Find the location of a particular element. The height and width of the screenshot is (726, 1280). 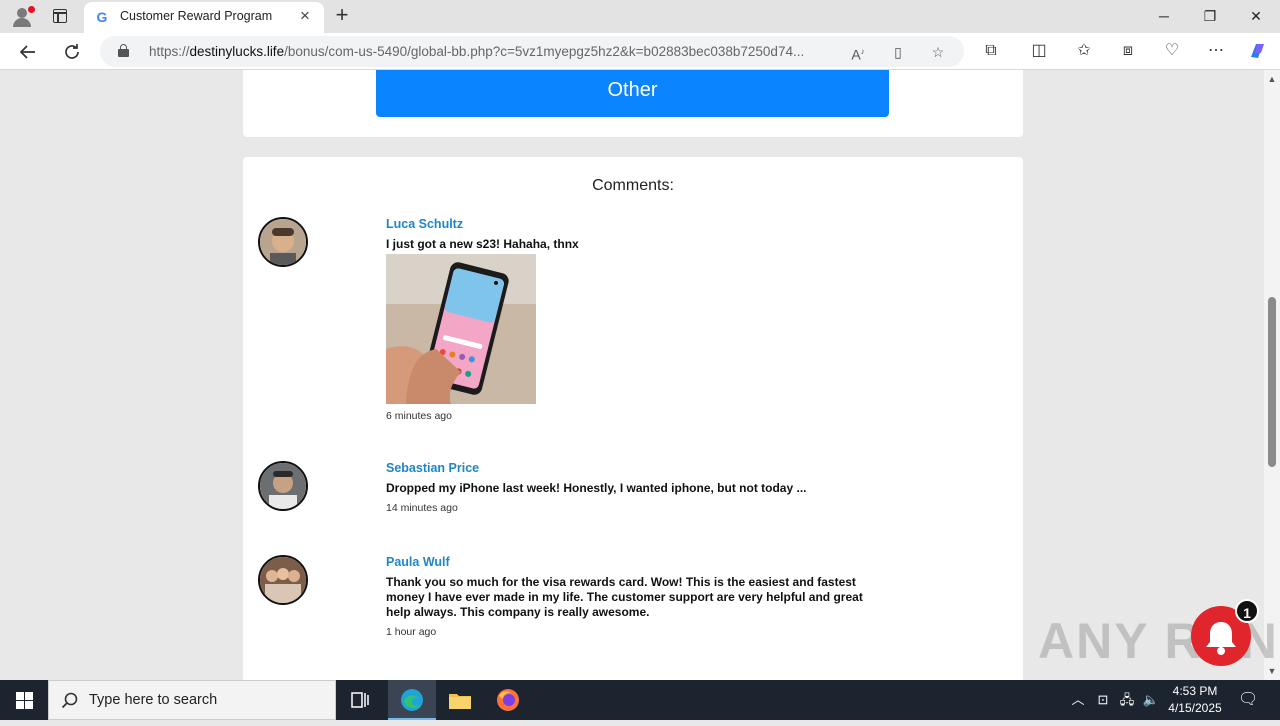

extensions-puzzle-icon: ⧉ is located at coordinates (991, 51).